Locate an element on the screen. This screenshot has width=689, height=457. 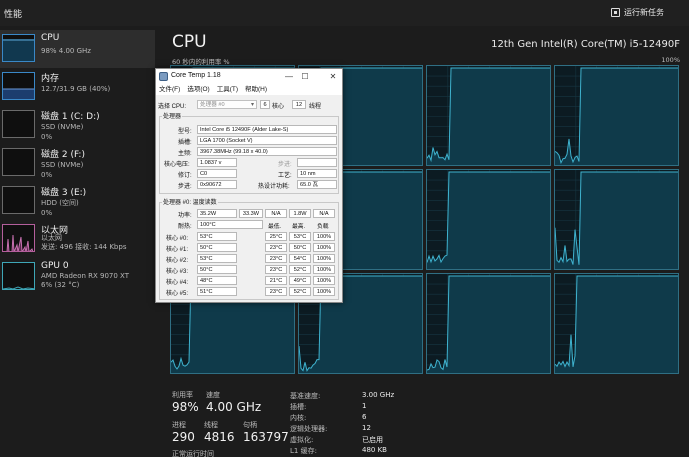
disk2-mini-graph is located at coordinates (18, 162).